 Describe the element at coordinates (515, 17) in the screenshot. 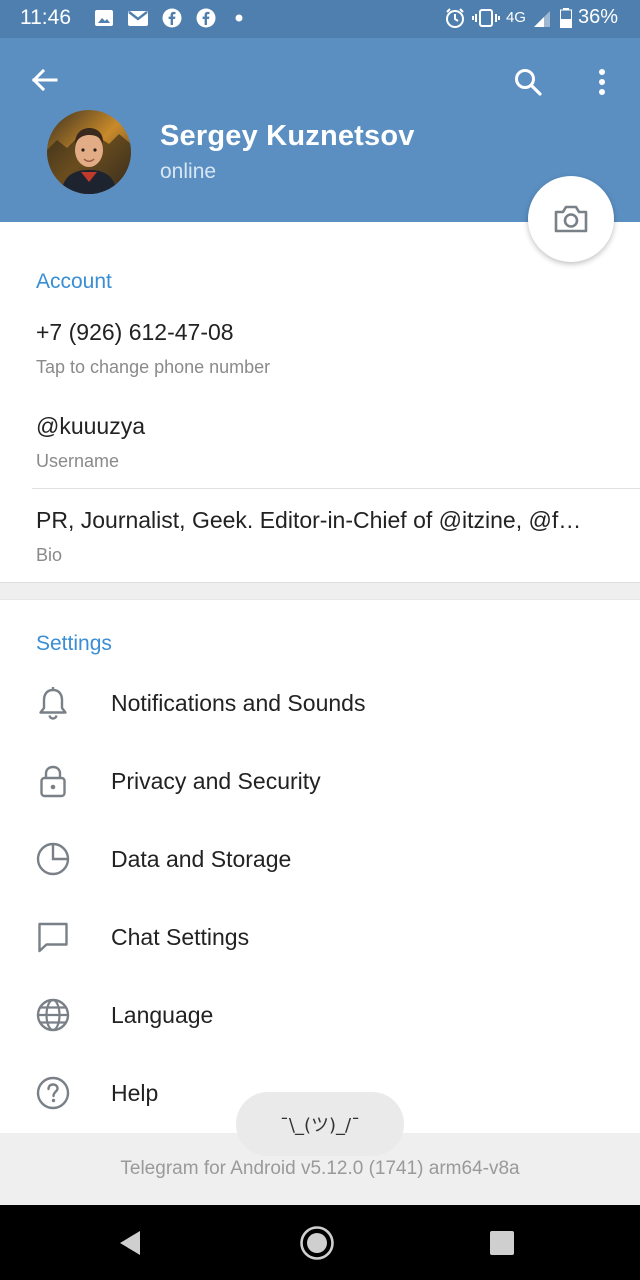

I see `network-type: 4G` at that location.